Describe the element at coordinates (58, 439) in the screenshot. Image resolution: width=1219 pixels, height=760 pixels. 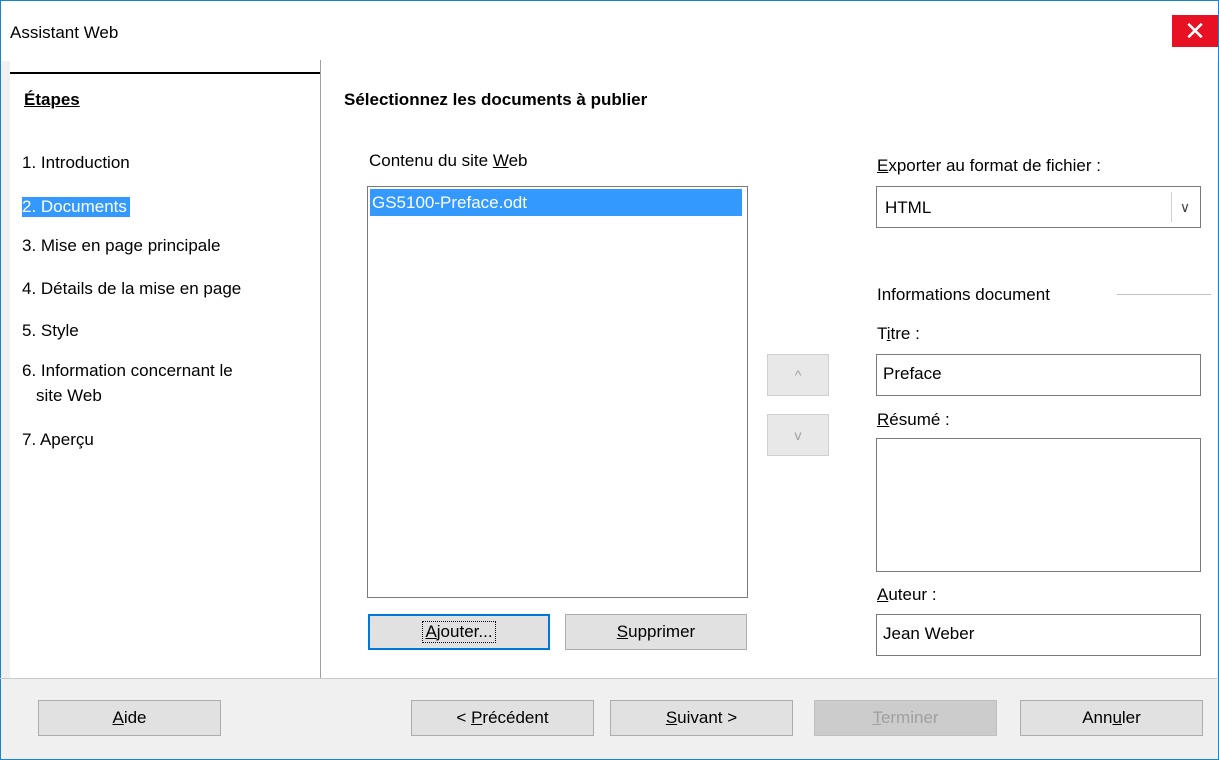
I see `step-preview: 7. Aperçu` at that location.